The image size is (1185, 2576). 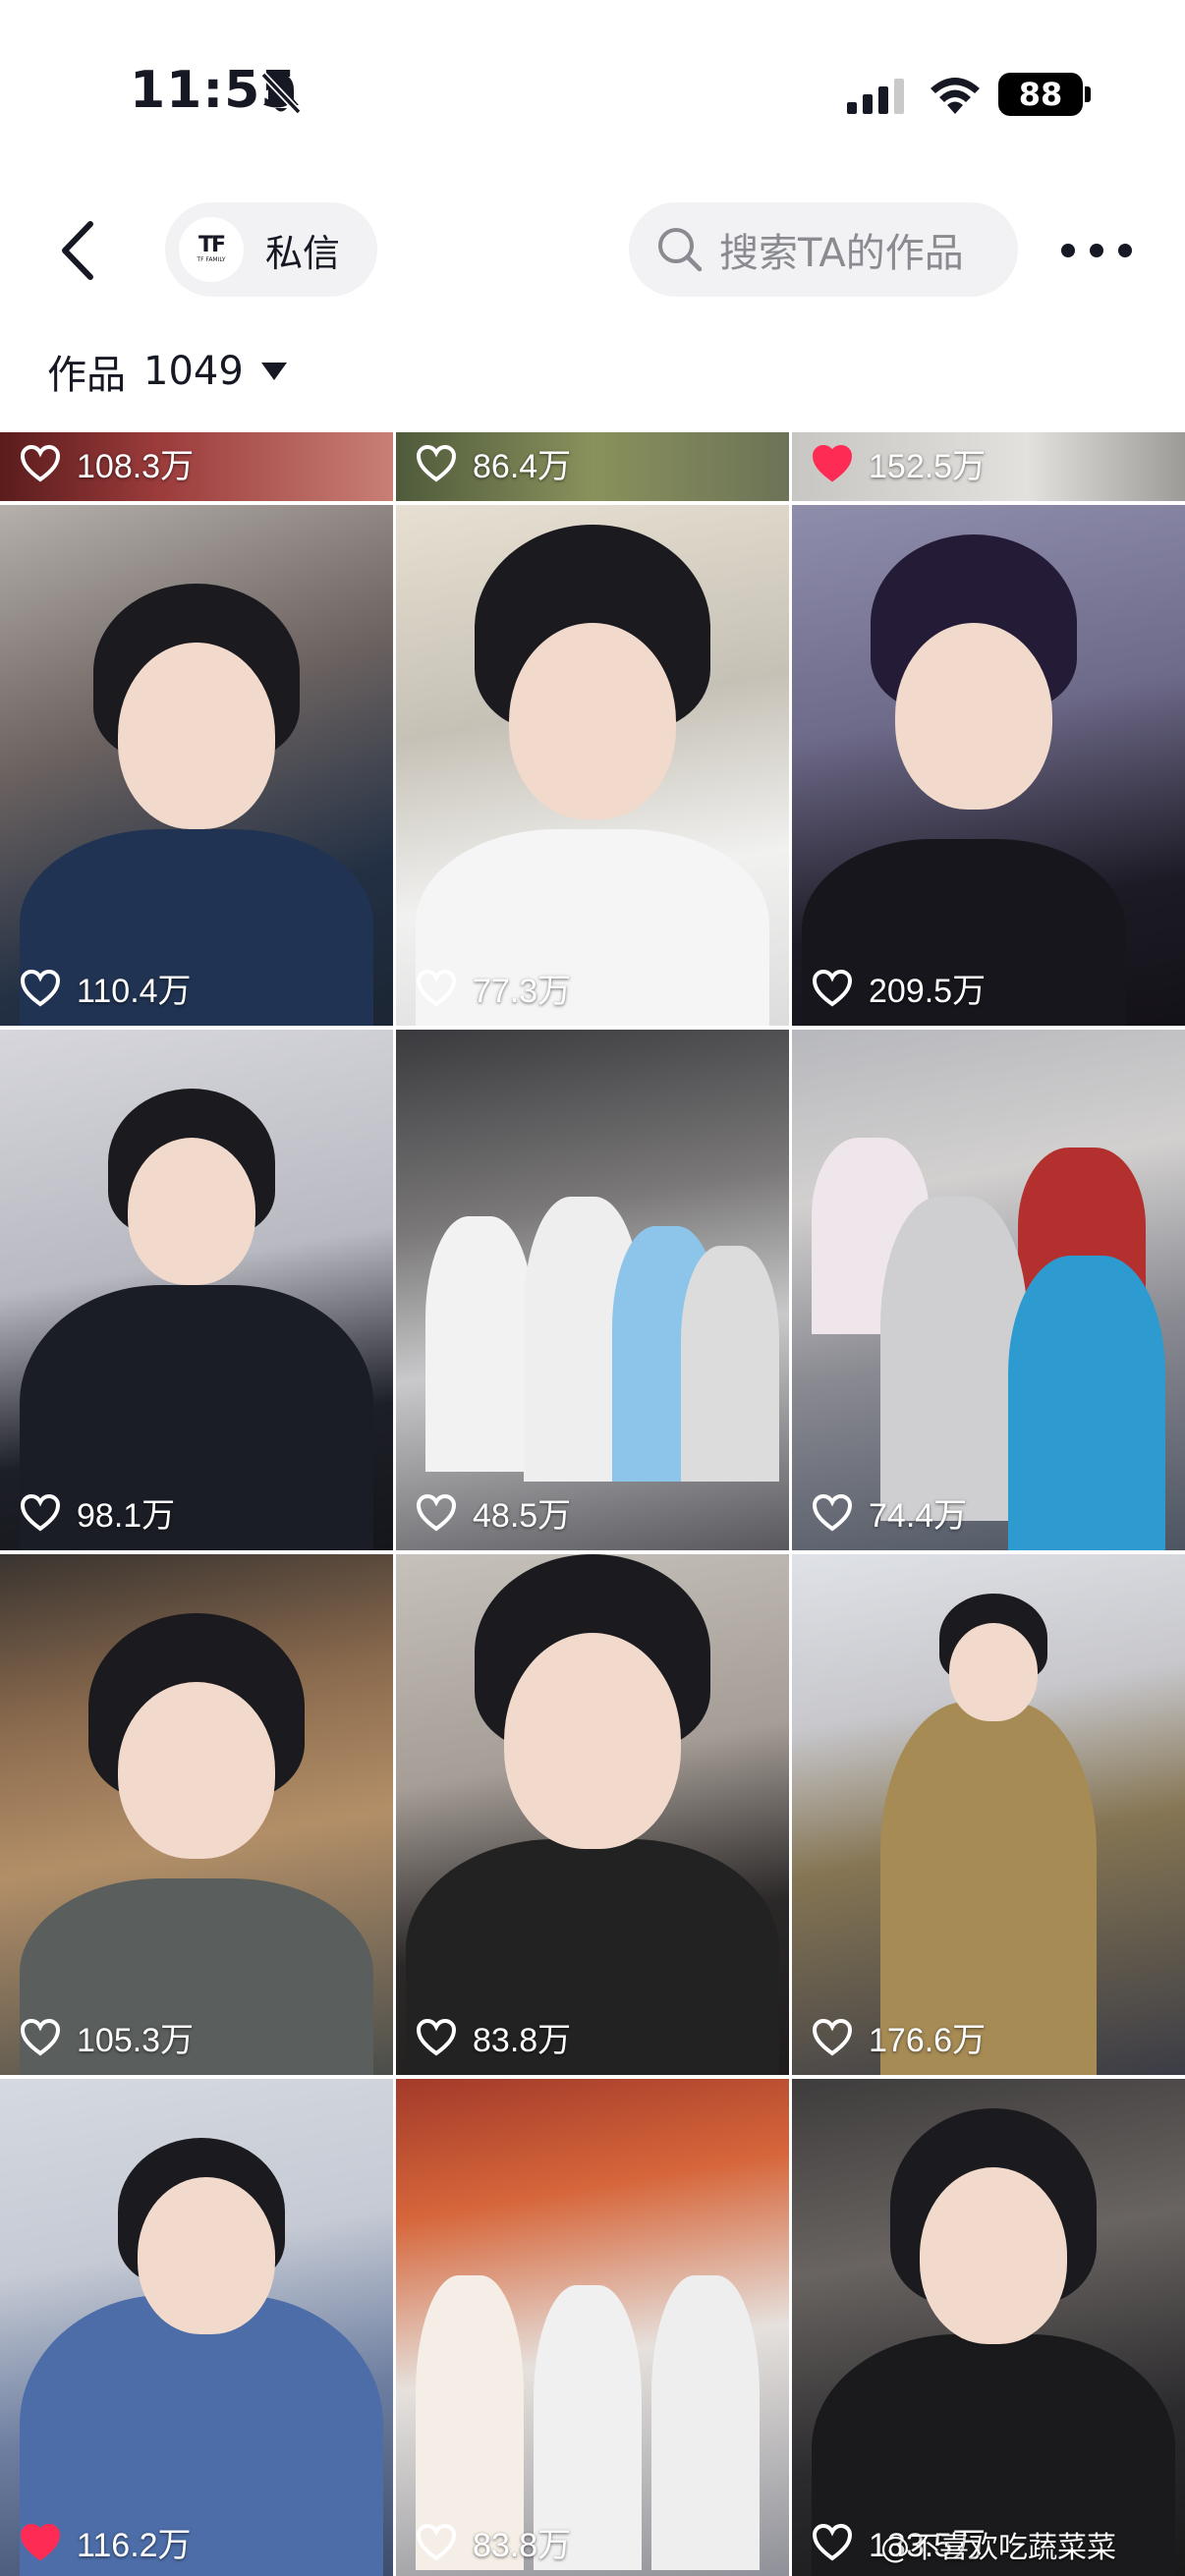 I want to click on like-count-text: 209.5万, so click(x=928, y=991).